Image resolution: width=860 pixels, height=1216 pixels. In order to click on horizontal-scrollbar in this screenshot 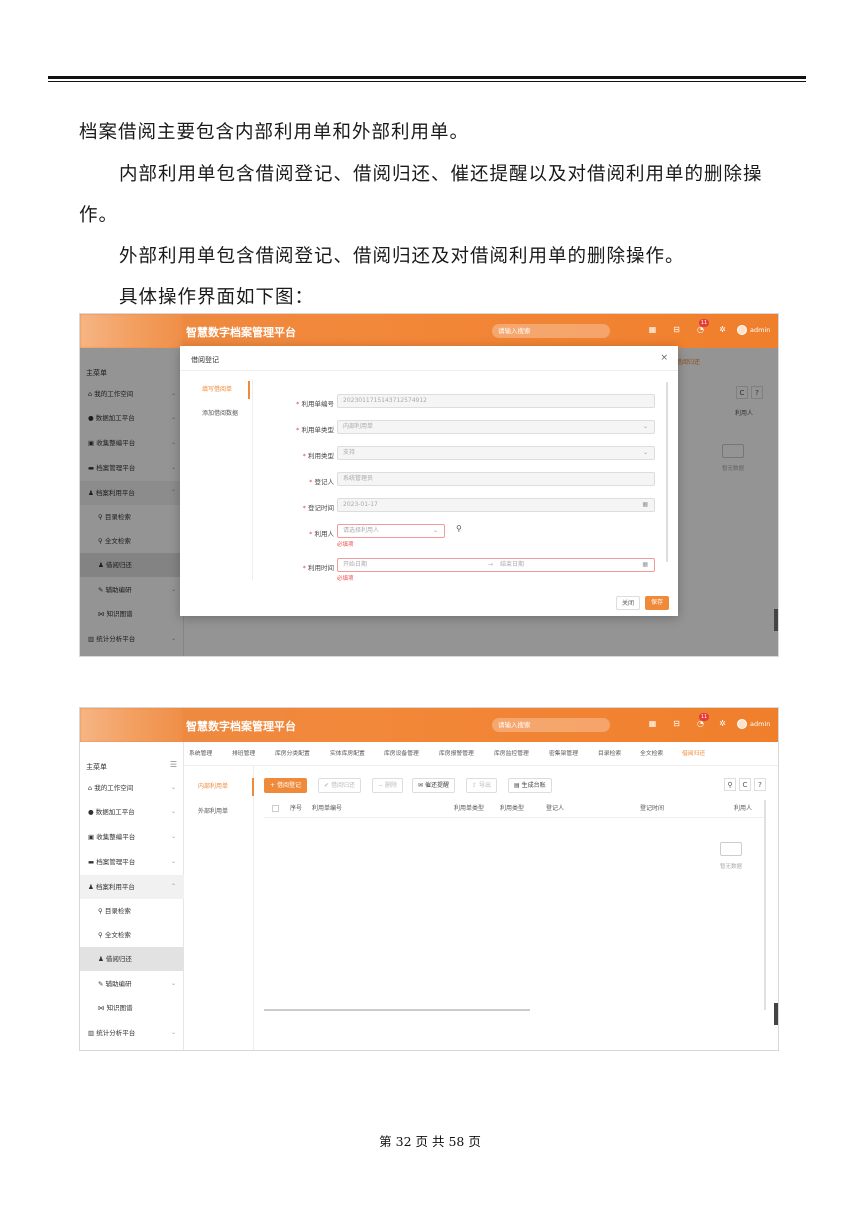, I will do `click(397, 1010)`.